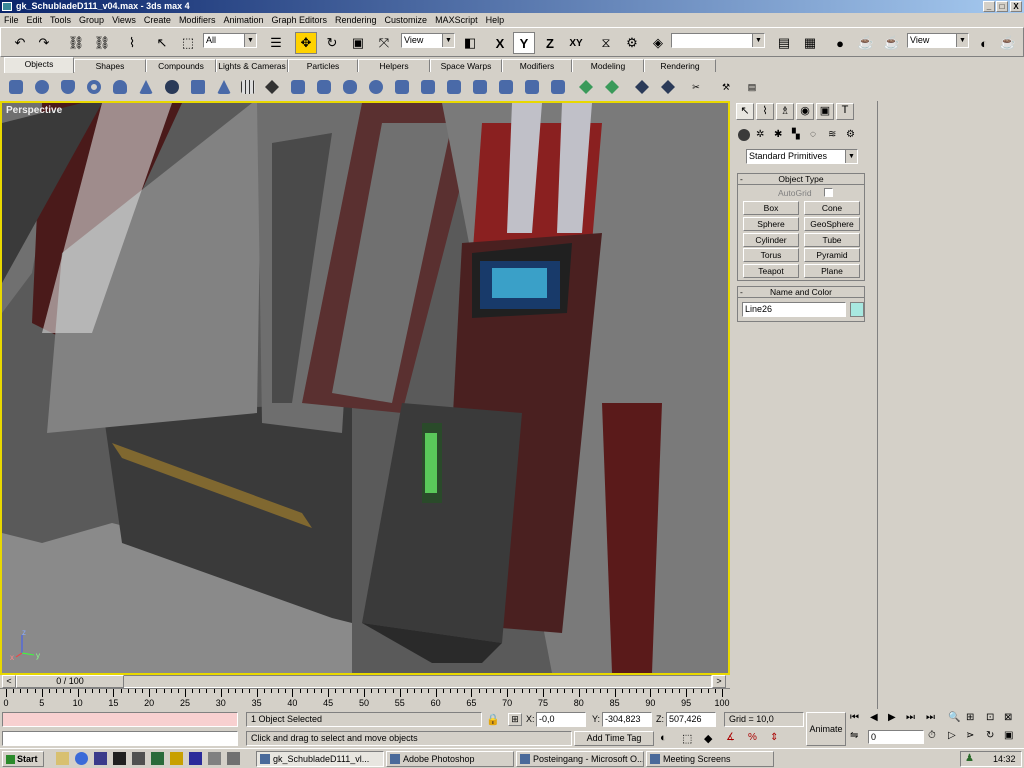  Describe the element at coordinates (658, 43) in the screenshot. I see `align-icon: ◈` at that location.